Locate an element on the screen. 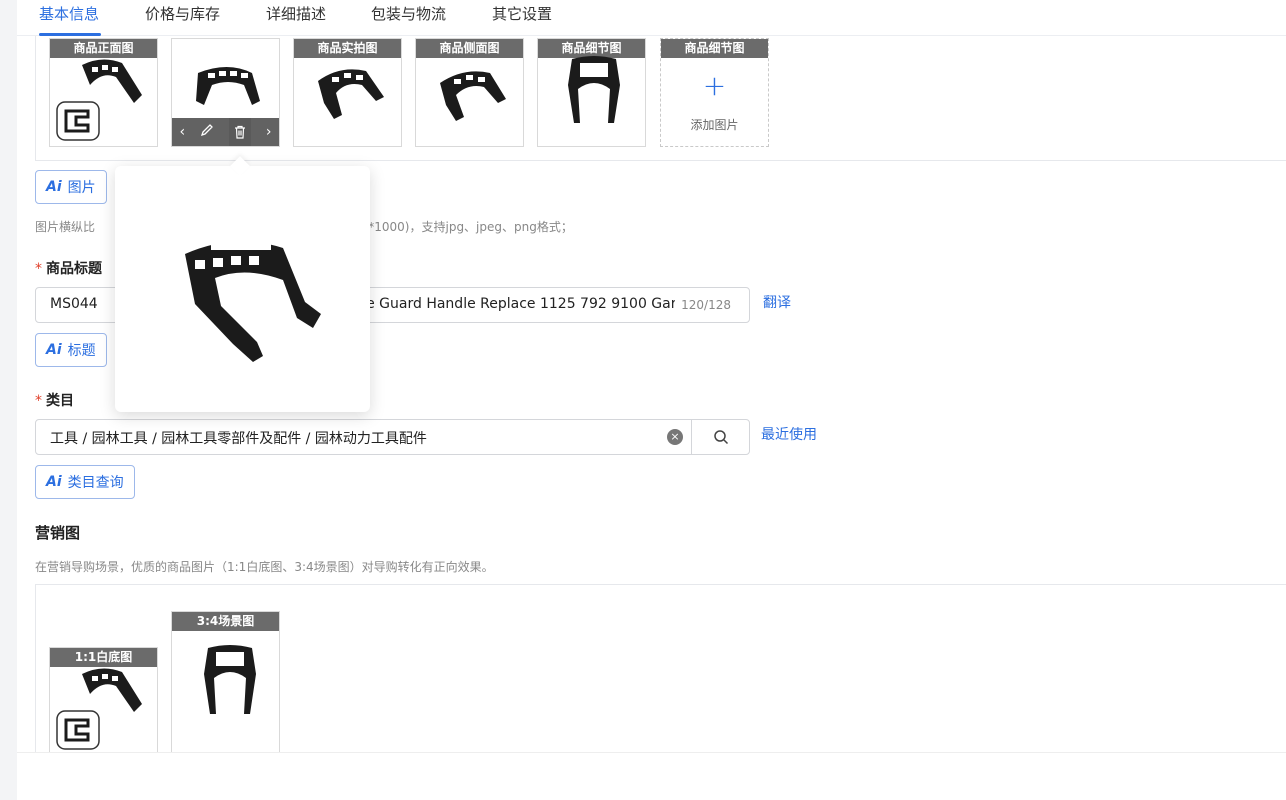  marketing-thumb-scene: 3:4场景图 is located at coordinates (225, 681).